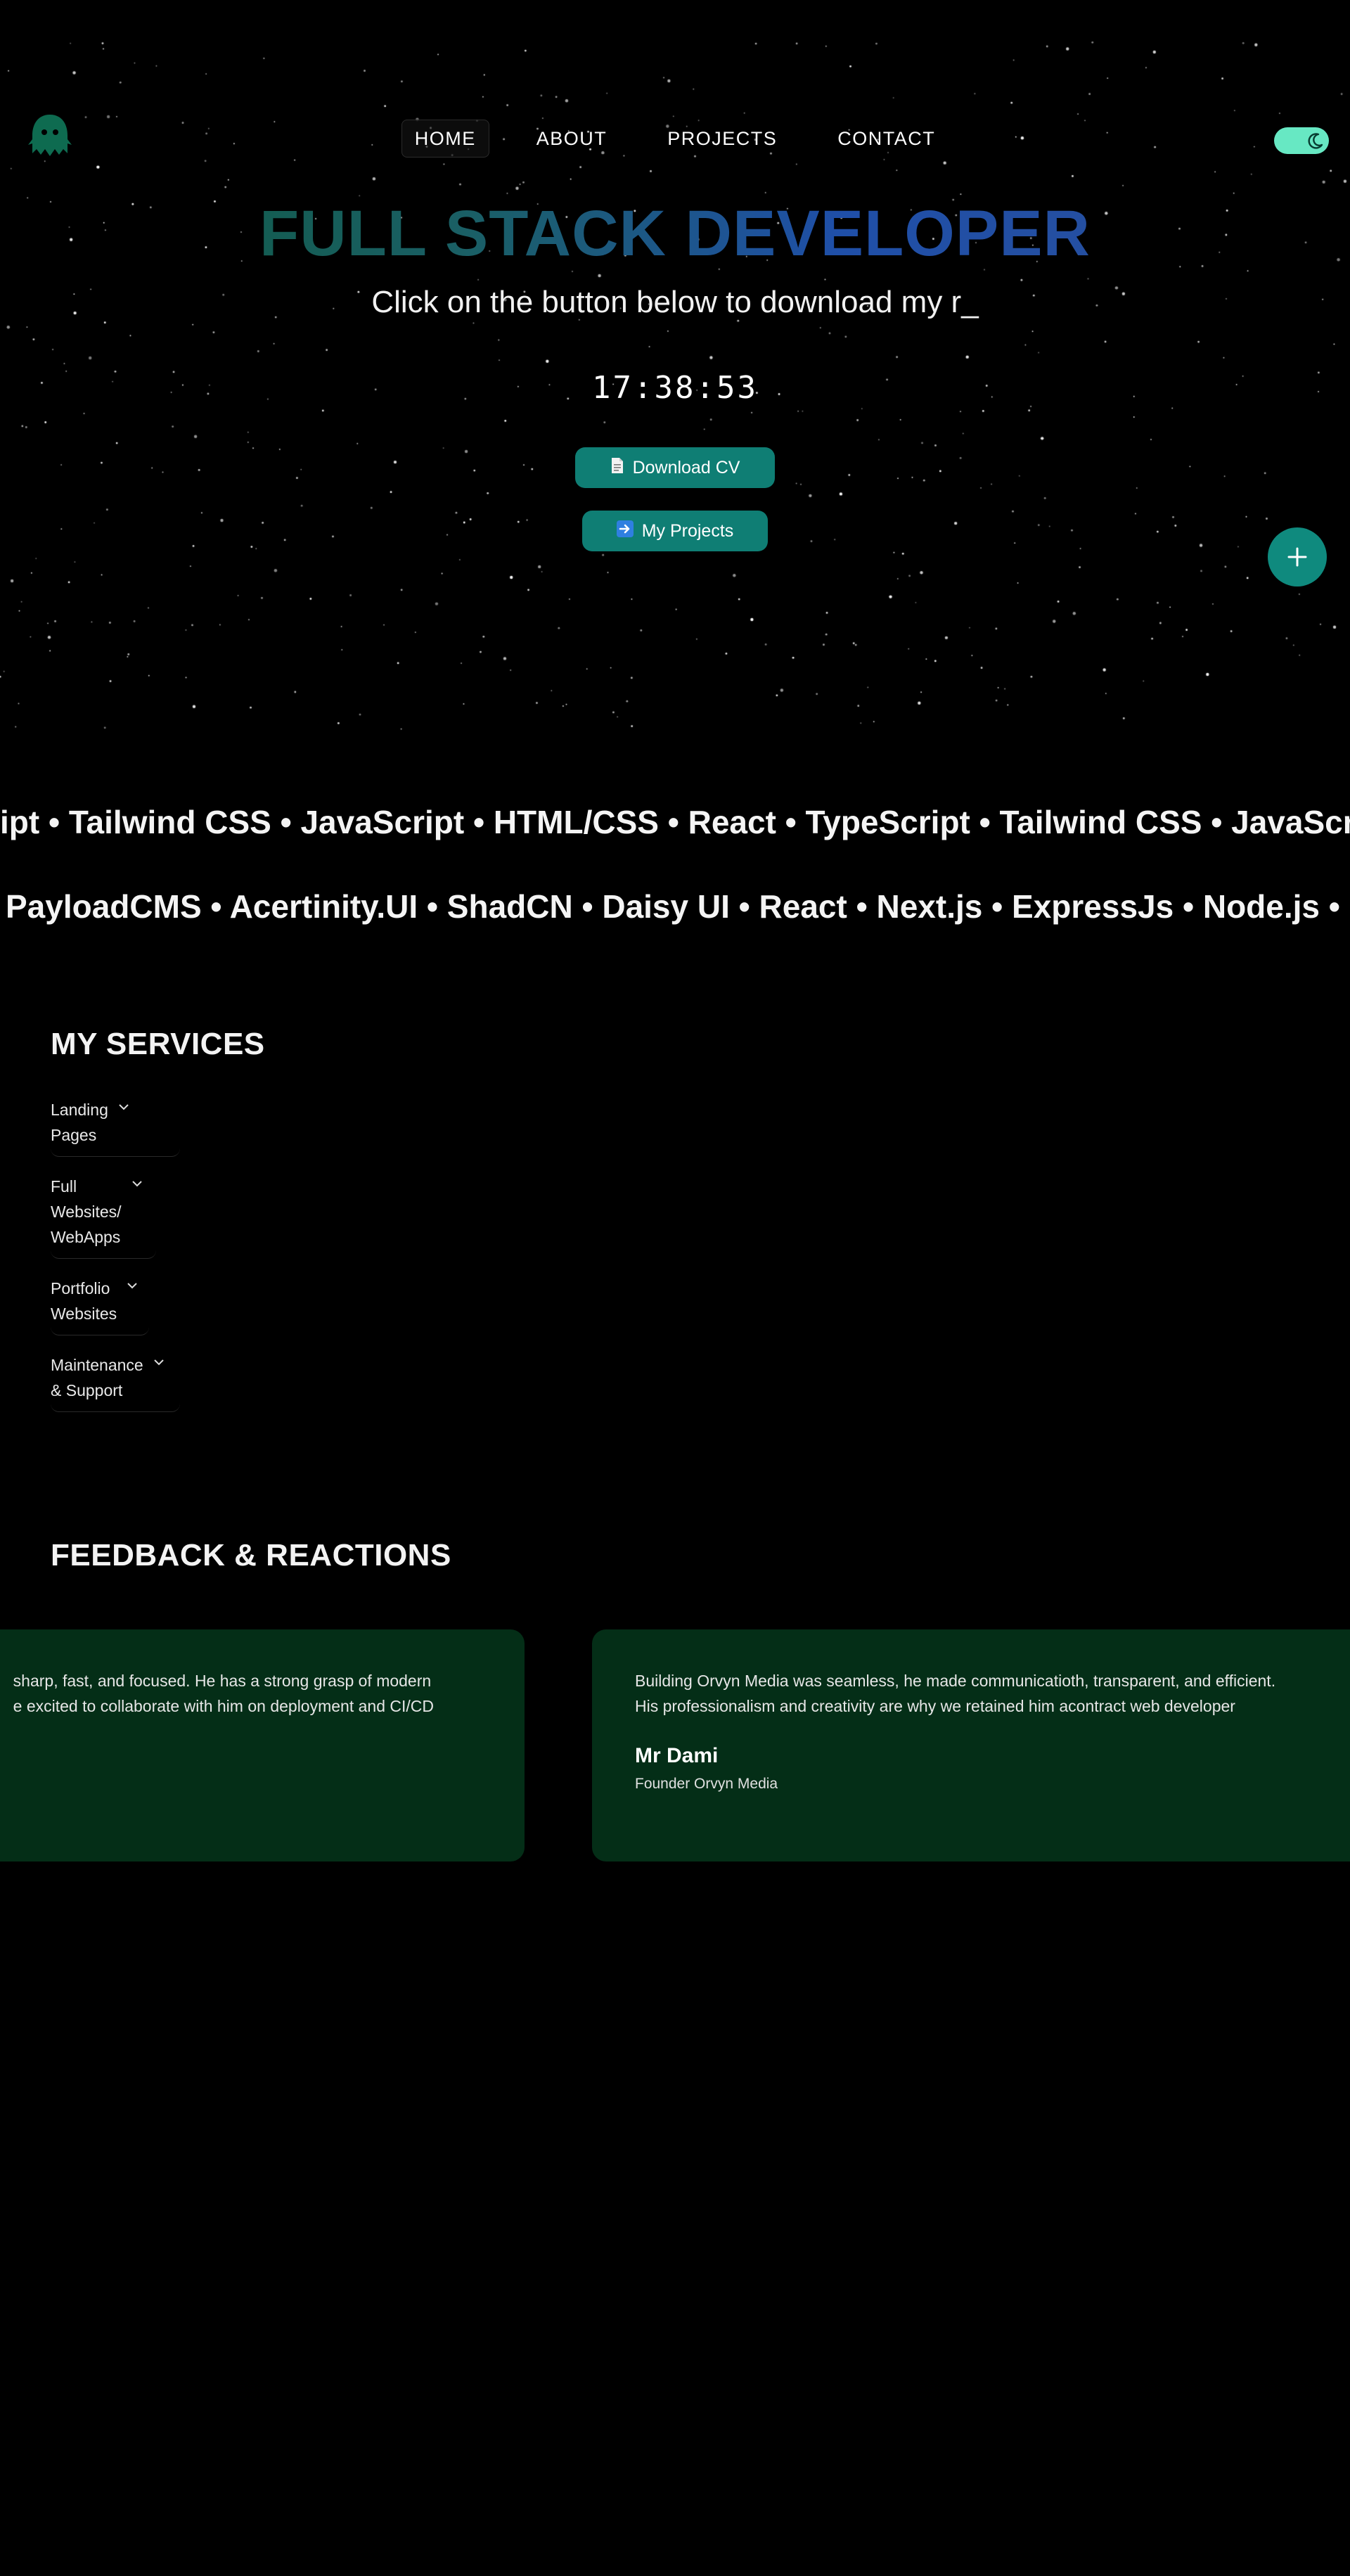 This screenshot has height=2576, width=1350. What do you see at coordinates (158, 1044) in the screenshot?
I see `services-title: MY SERVICES` at bounding box center [158, 1044].